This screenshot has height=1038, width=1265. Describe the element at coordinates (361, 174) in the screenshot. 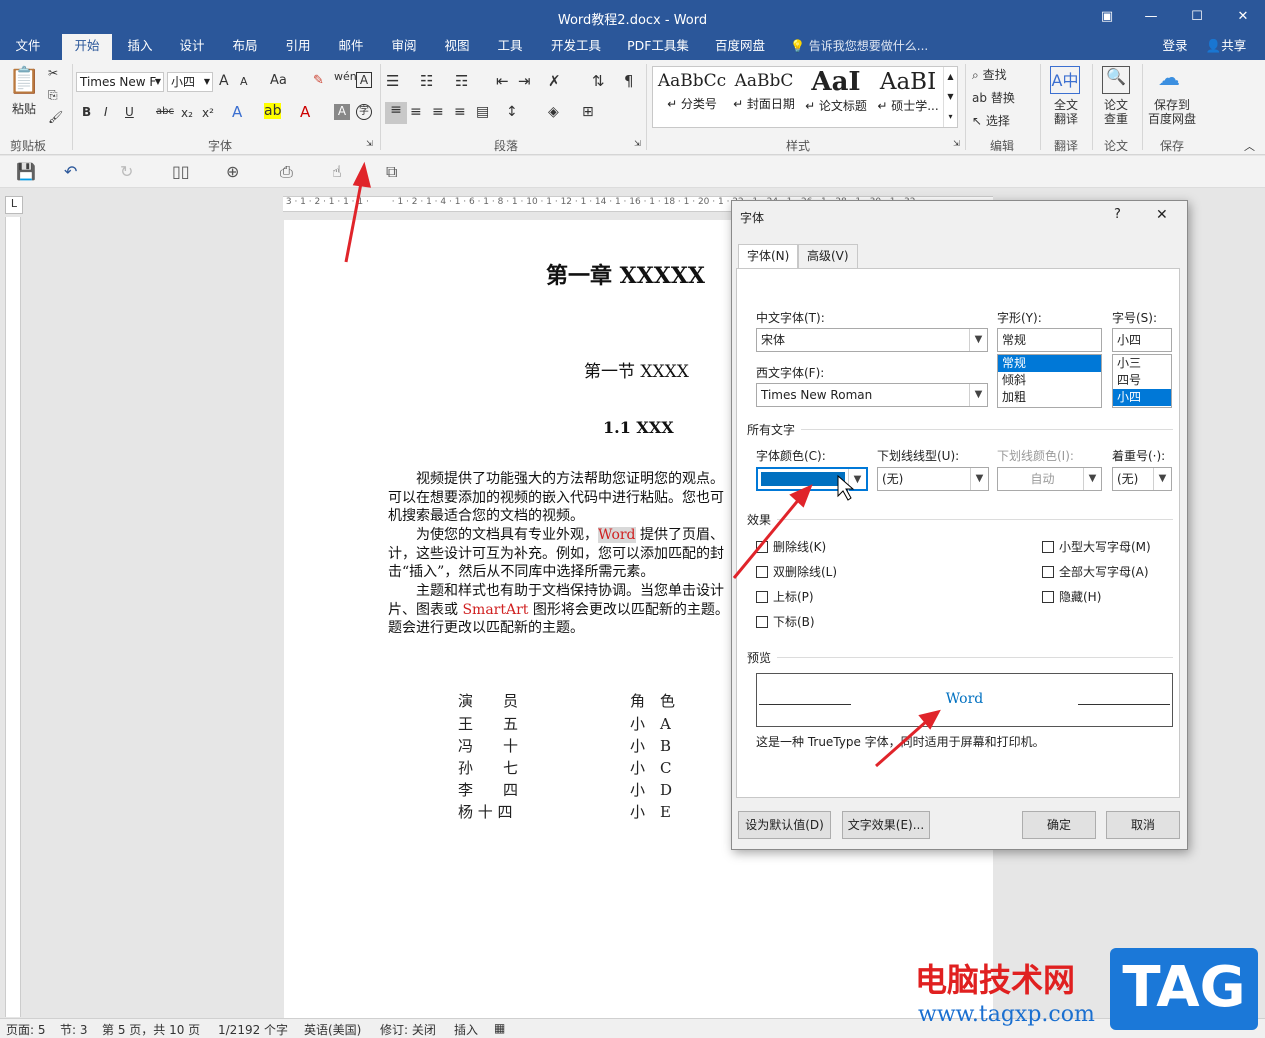

I see `arrowhead` at that location.